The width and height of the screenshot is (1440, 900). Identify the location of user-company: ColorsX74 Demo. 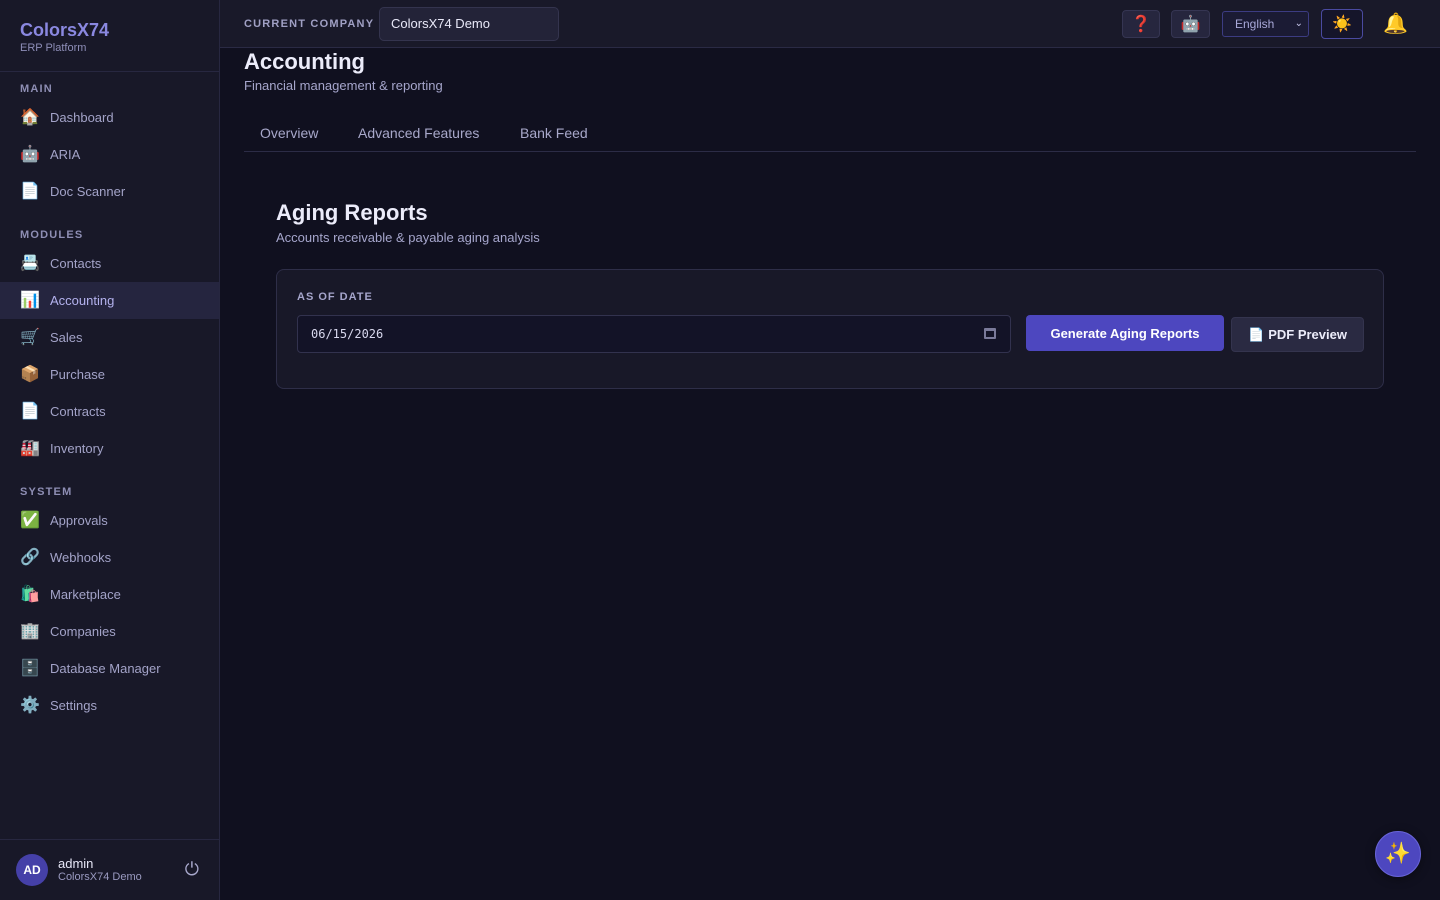
(100, 876).